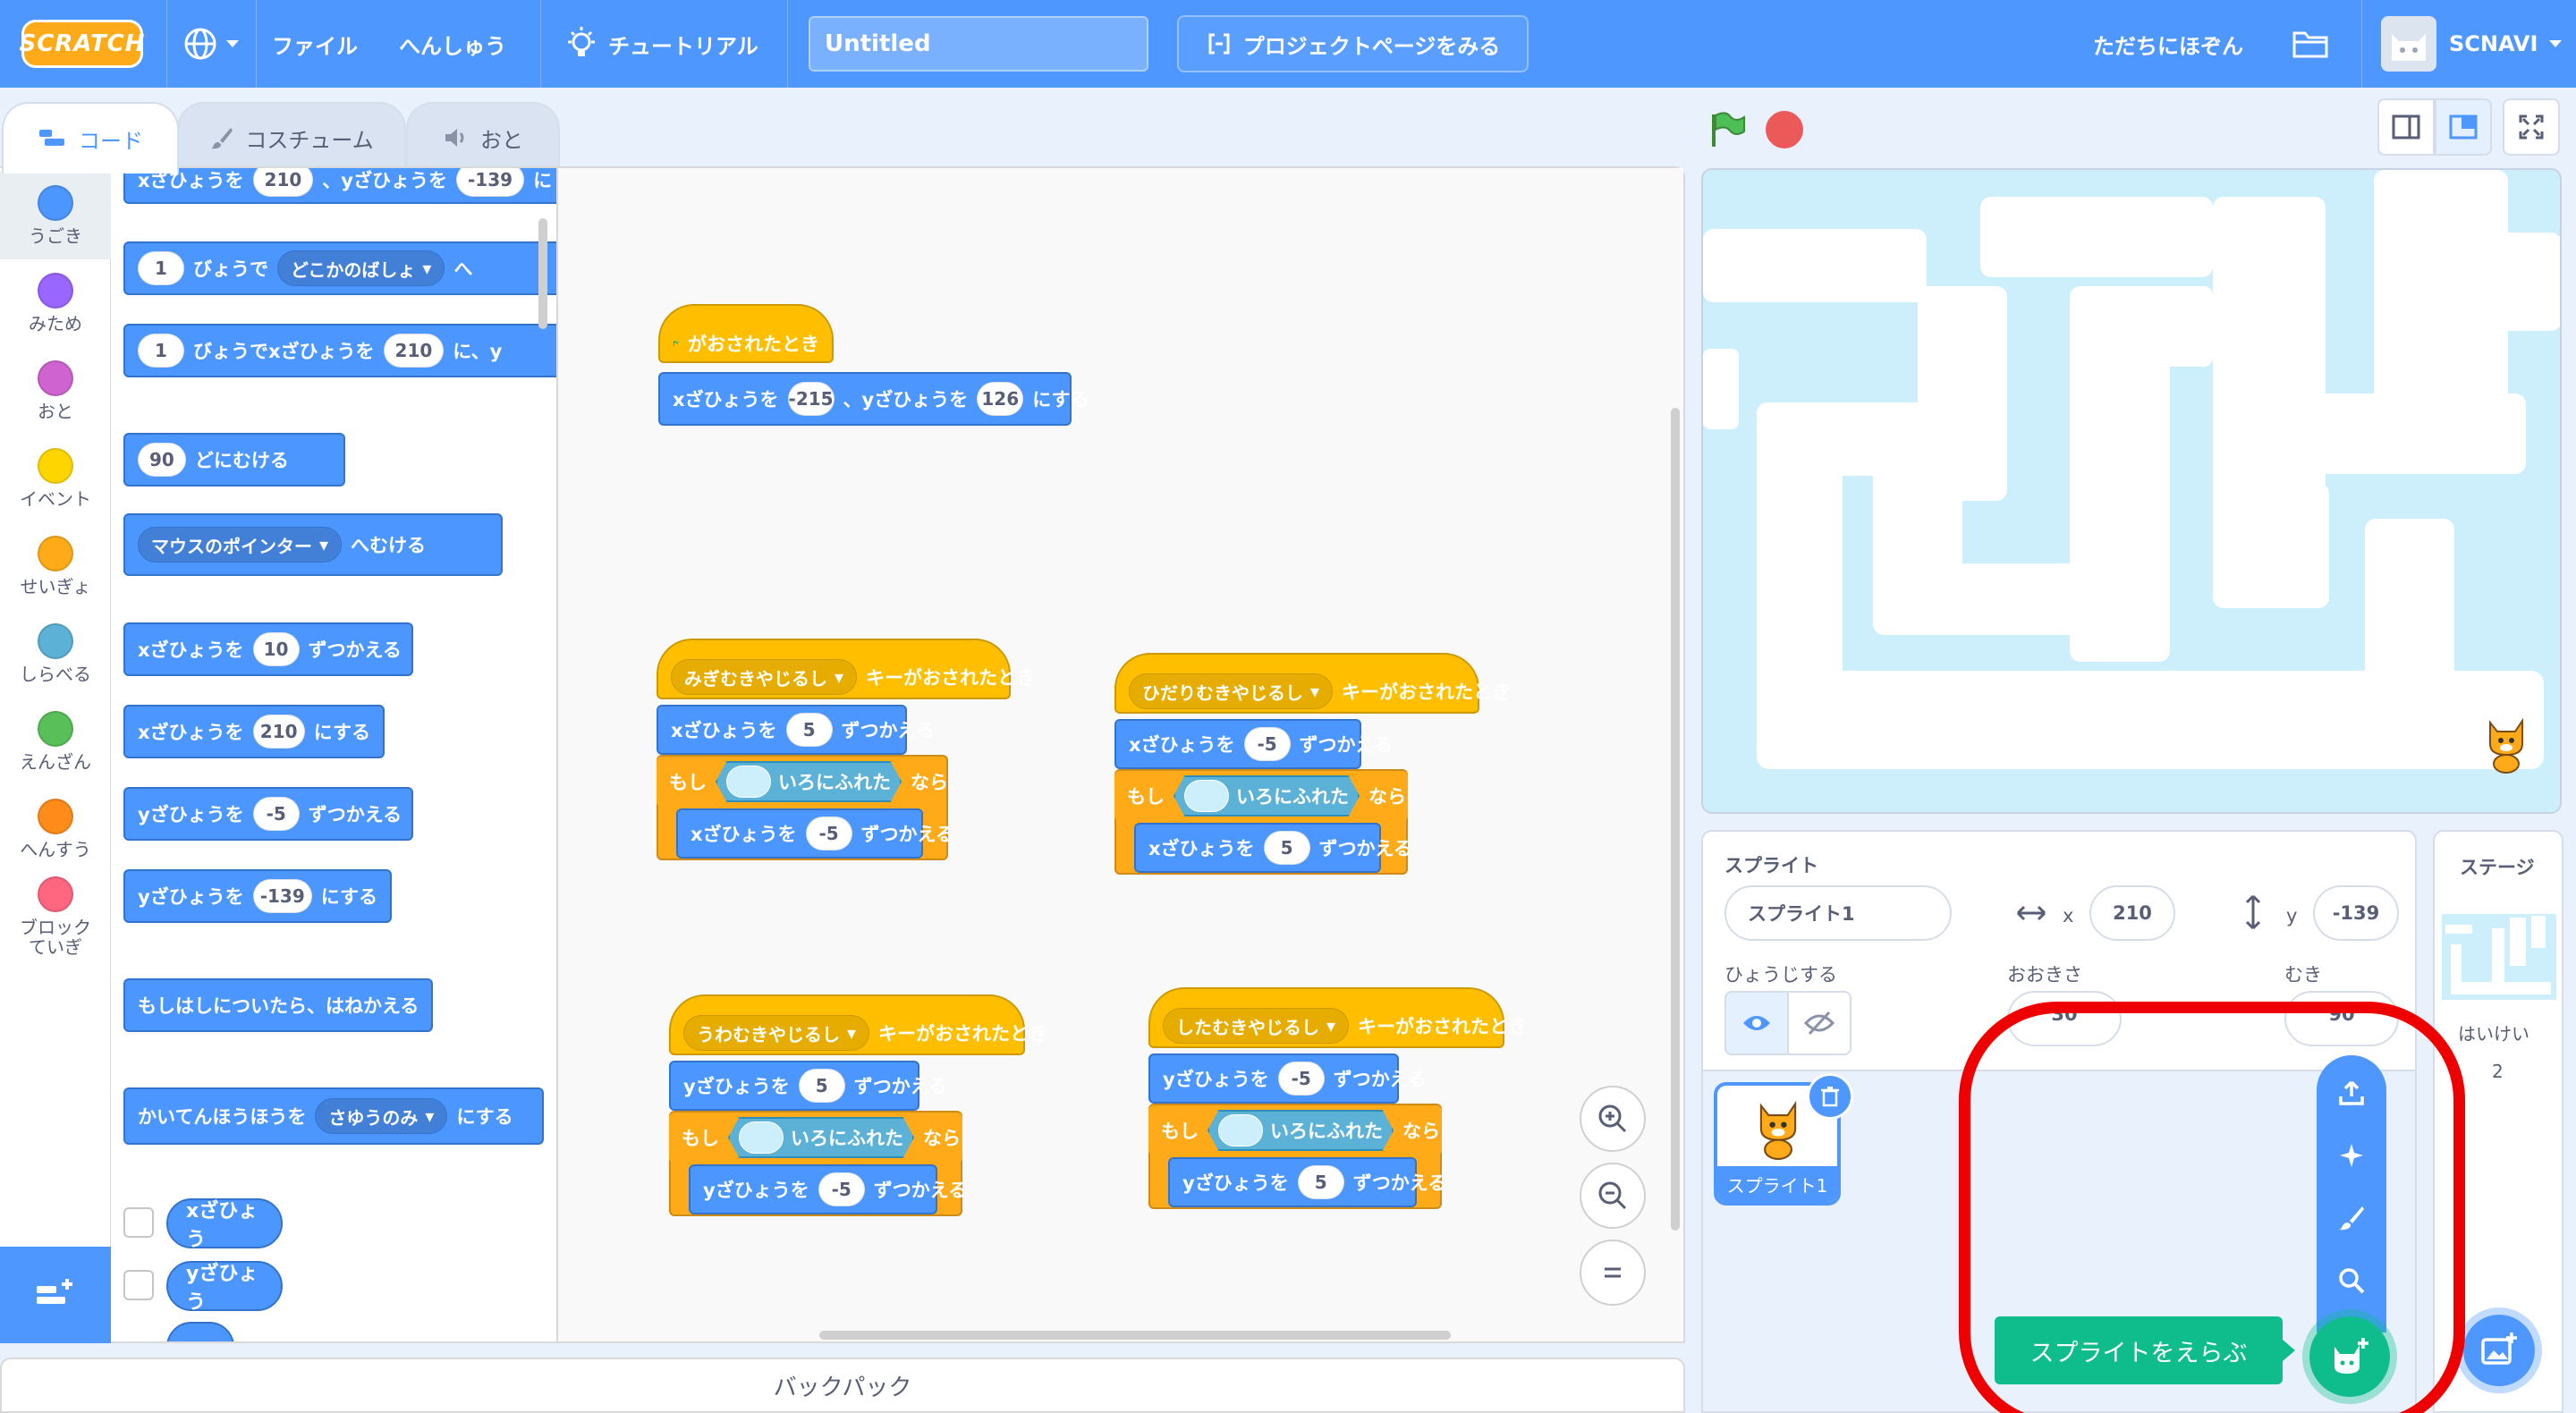  Describe the element at coordinates (291, 137) in the screenshot. I see `tab-costumes: コスチューム` at that location.